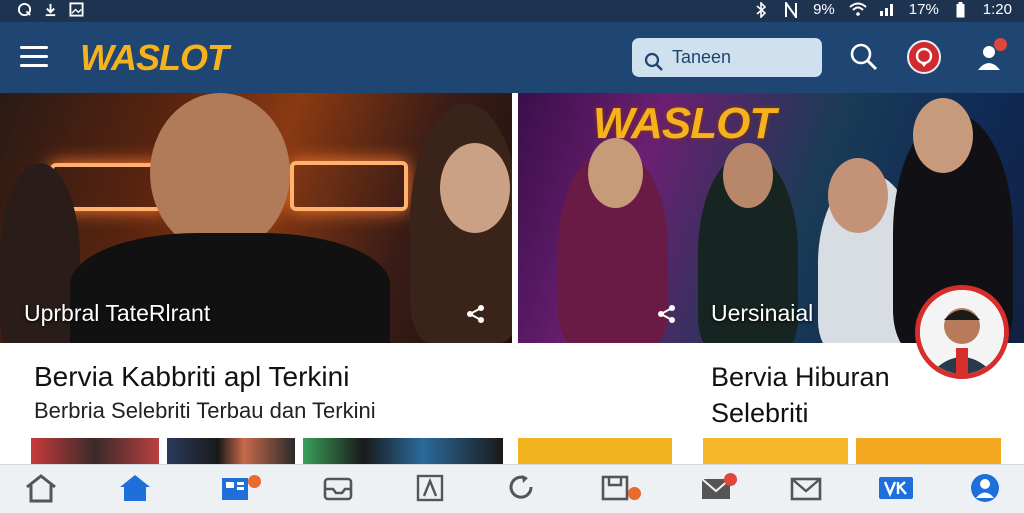  Describe the element at coordinates (887, 10) in the screenshot. I see `cell-signal-icon` at that location.